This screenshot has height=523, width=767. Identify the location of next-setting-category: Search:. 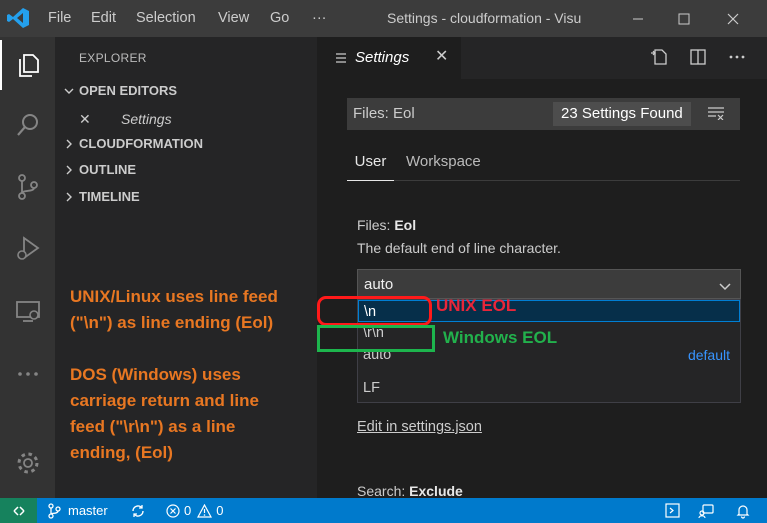
(383, 491).